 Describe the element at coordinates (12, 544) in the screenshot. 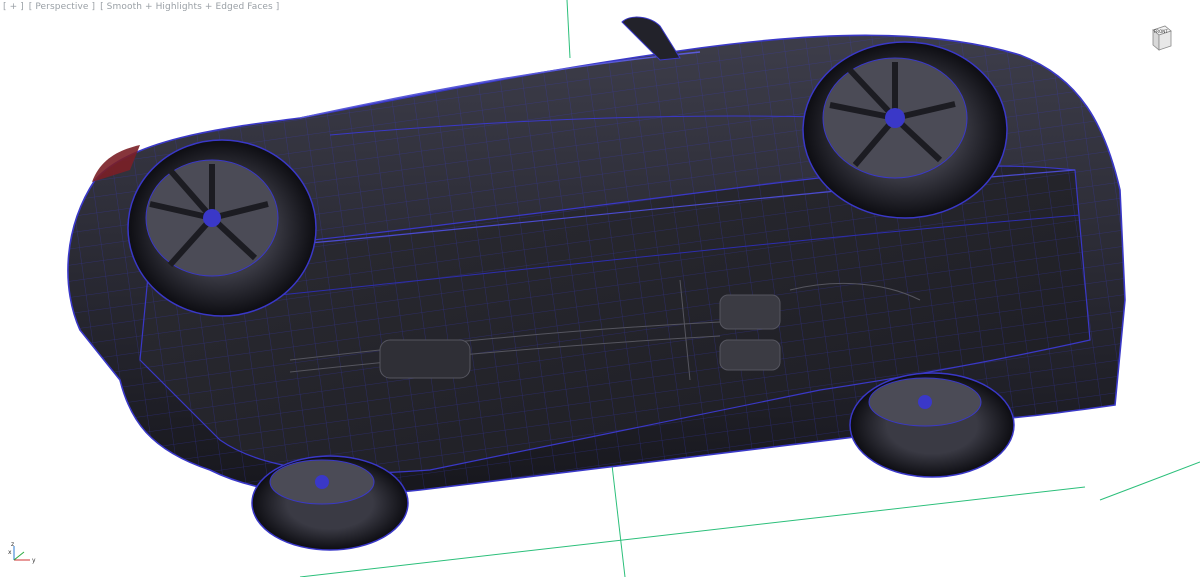

I see `axis-label-z: z` at that location.